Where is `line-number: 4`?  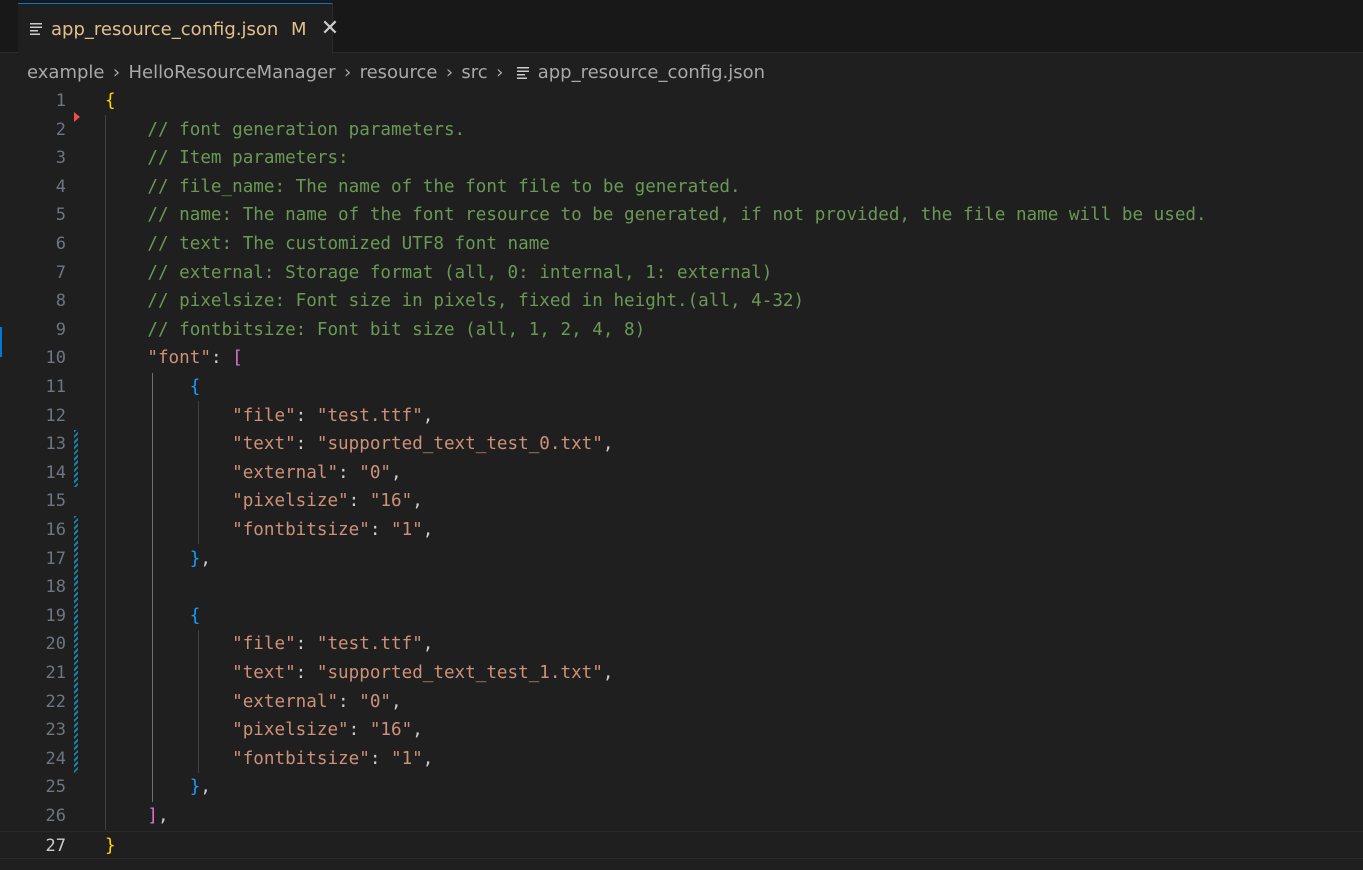 line-number: 4 is located at coordinates (60, 186).